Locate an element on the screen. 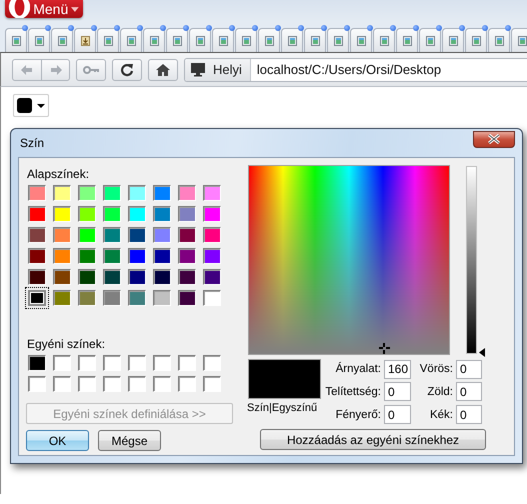  ok-button: OK is located at coordinates (57, 440).